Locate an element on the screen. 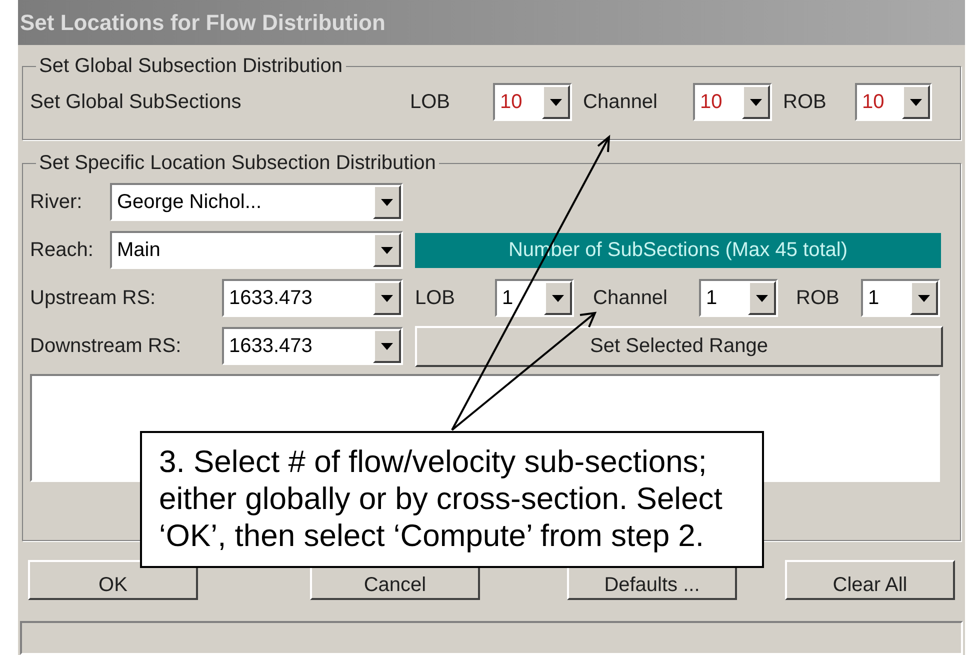 The image size is (973, 655). combo-box: Main is located at coordinates (256, 250).